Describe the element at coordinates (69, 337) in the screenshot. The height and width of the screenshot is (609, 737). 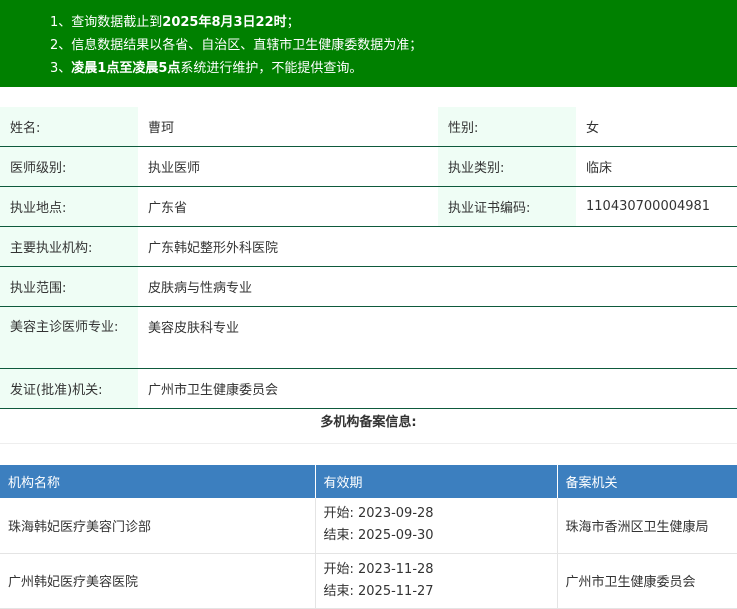
I see `cosmetic-label: 美容主诊医师专业:` at that location.